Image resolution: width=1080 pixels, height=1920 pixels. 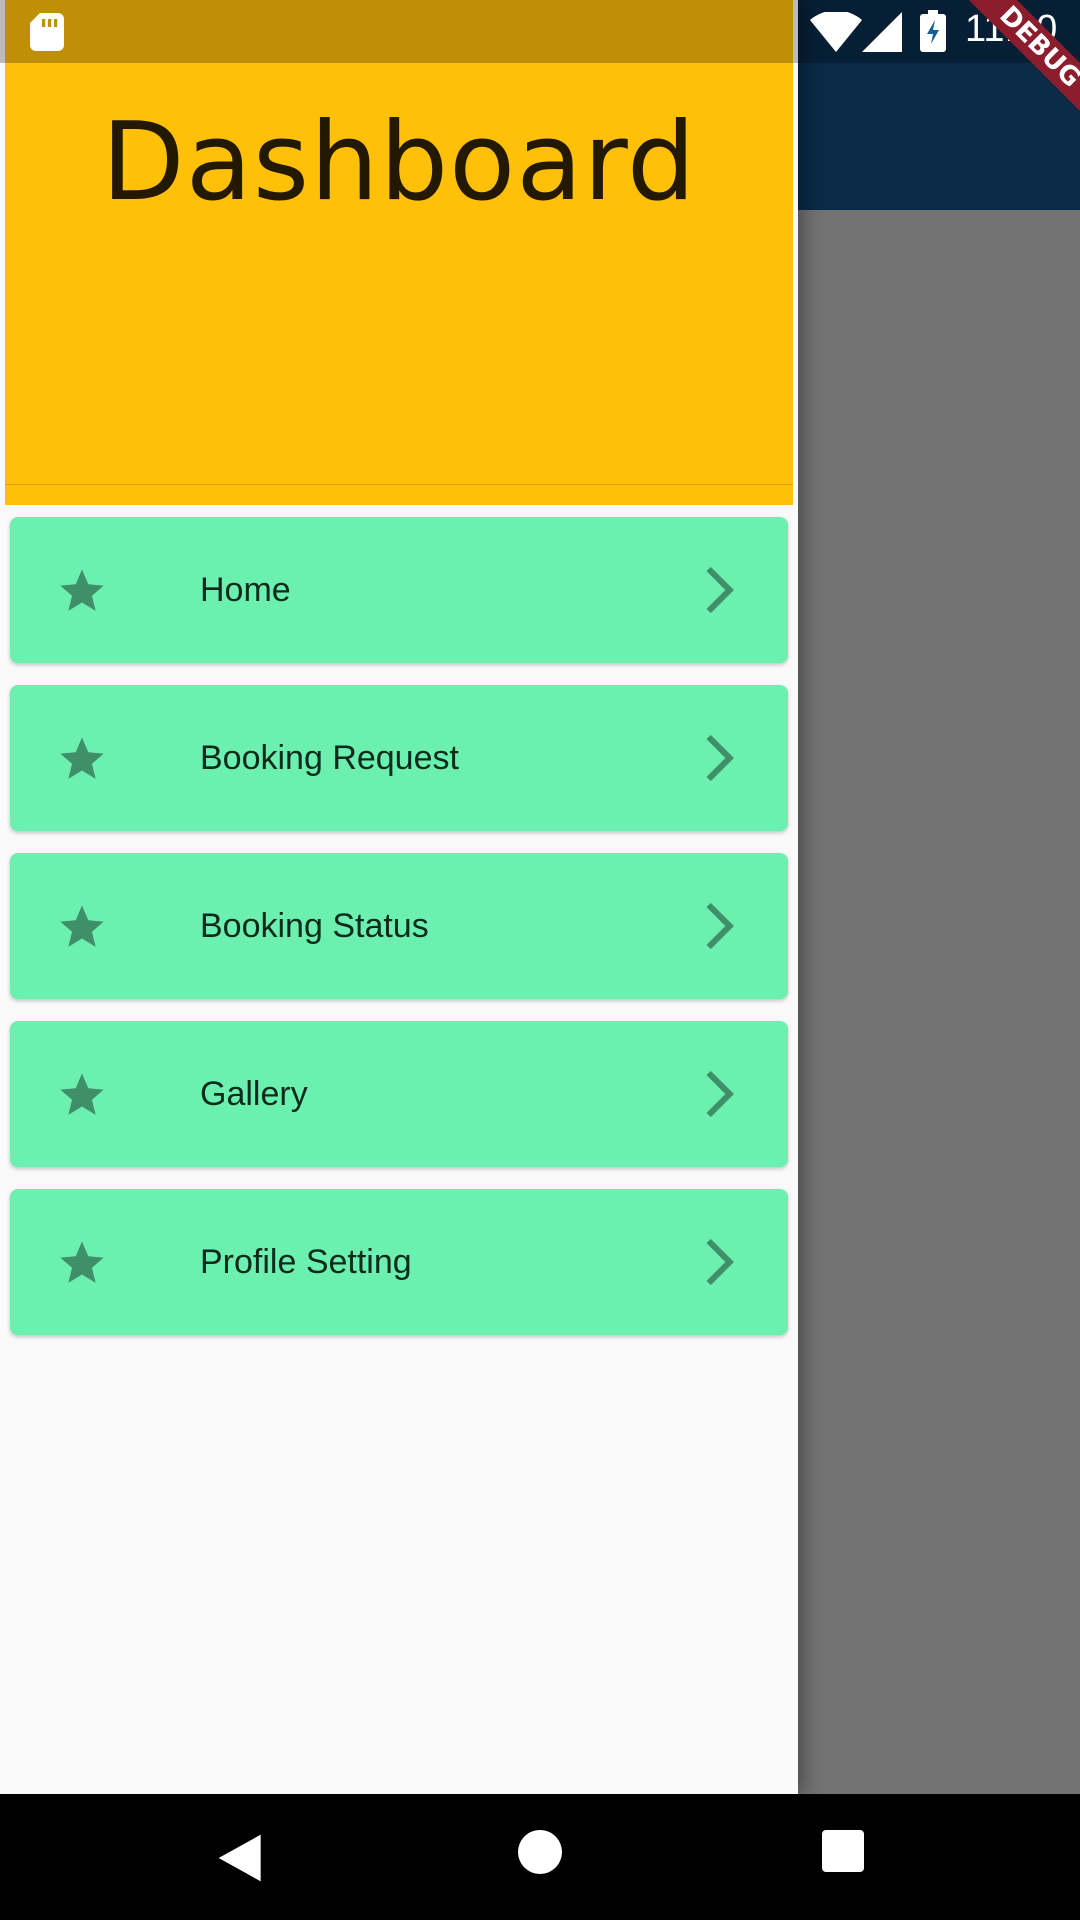 I want to click on sd-card-icon, so click(x=47, y=32).